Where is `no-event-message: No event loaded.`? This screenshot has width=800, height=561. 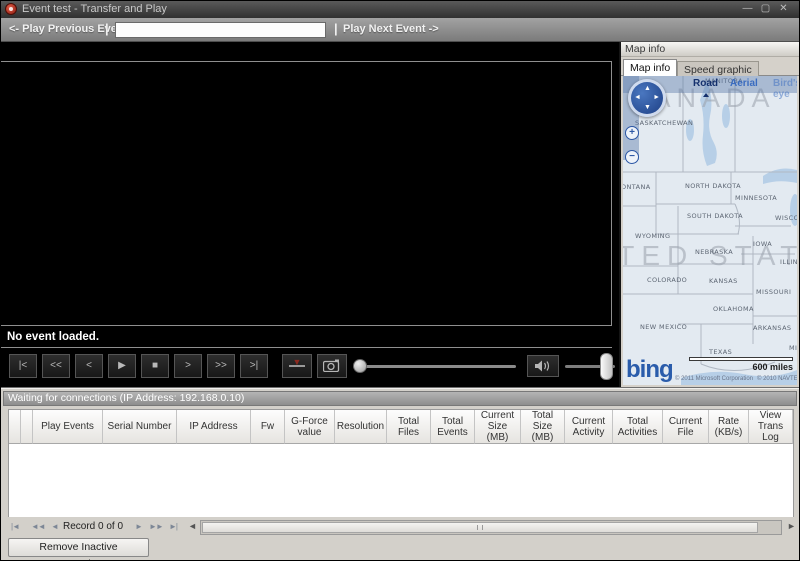
no-event-message: No event loaded. is located at coordinates (306, 337).